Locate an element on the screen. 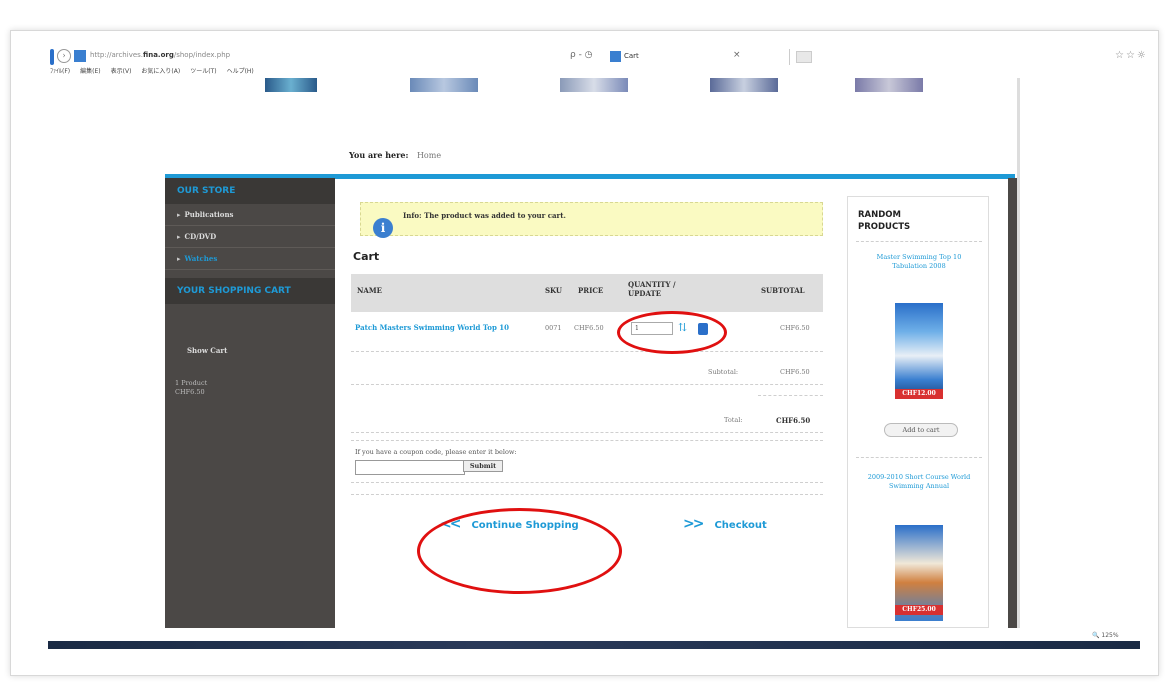 The height and width of the screenshot is (682, 1167). zoom-level: 🔍 125% is located at coordinates (1105, 635).